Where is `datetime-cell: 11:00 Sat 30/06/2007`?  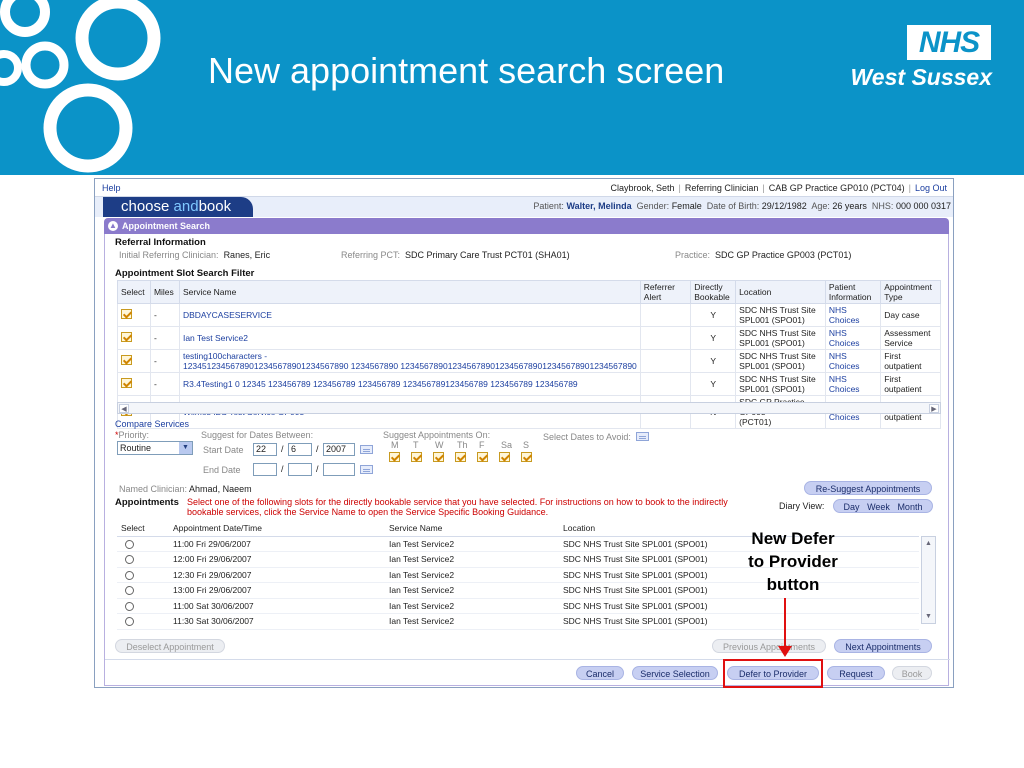
datetime-cell: 11:00 Sat 30/06/2007 is located at coordinates (277, 606).